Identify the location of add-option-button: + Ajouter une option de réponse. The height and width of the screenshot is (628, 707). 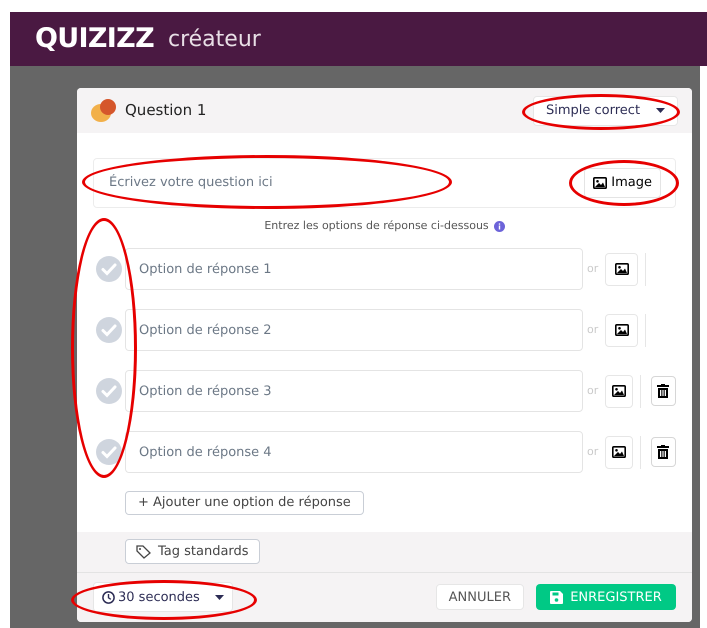
(244, 502).